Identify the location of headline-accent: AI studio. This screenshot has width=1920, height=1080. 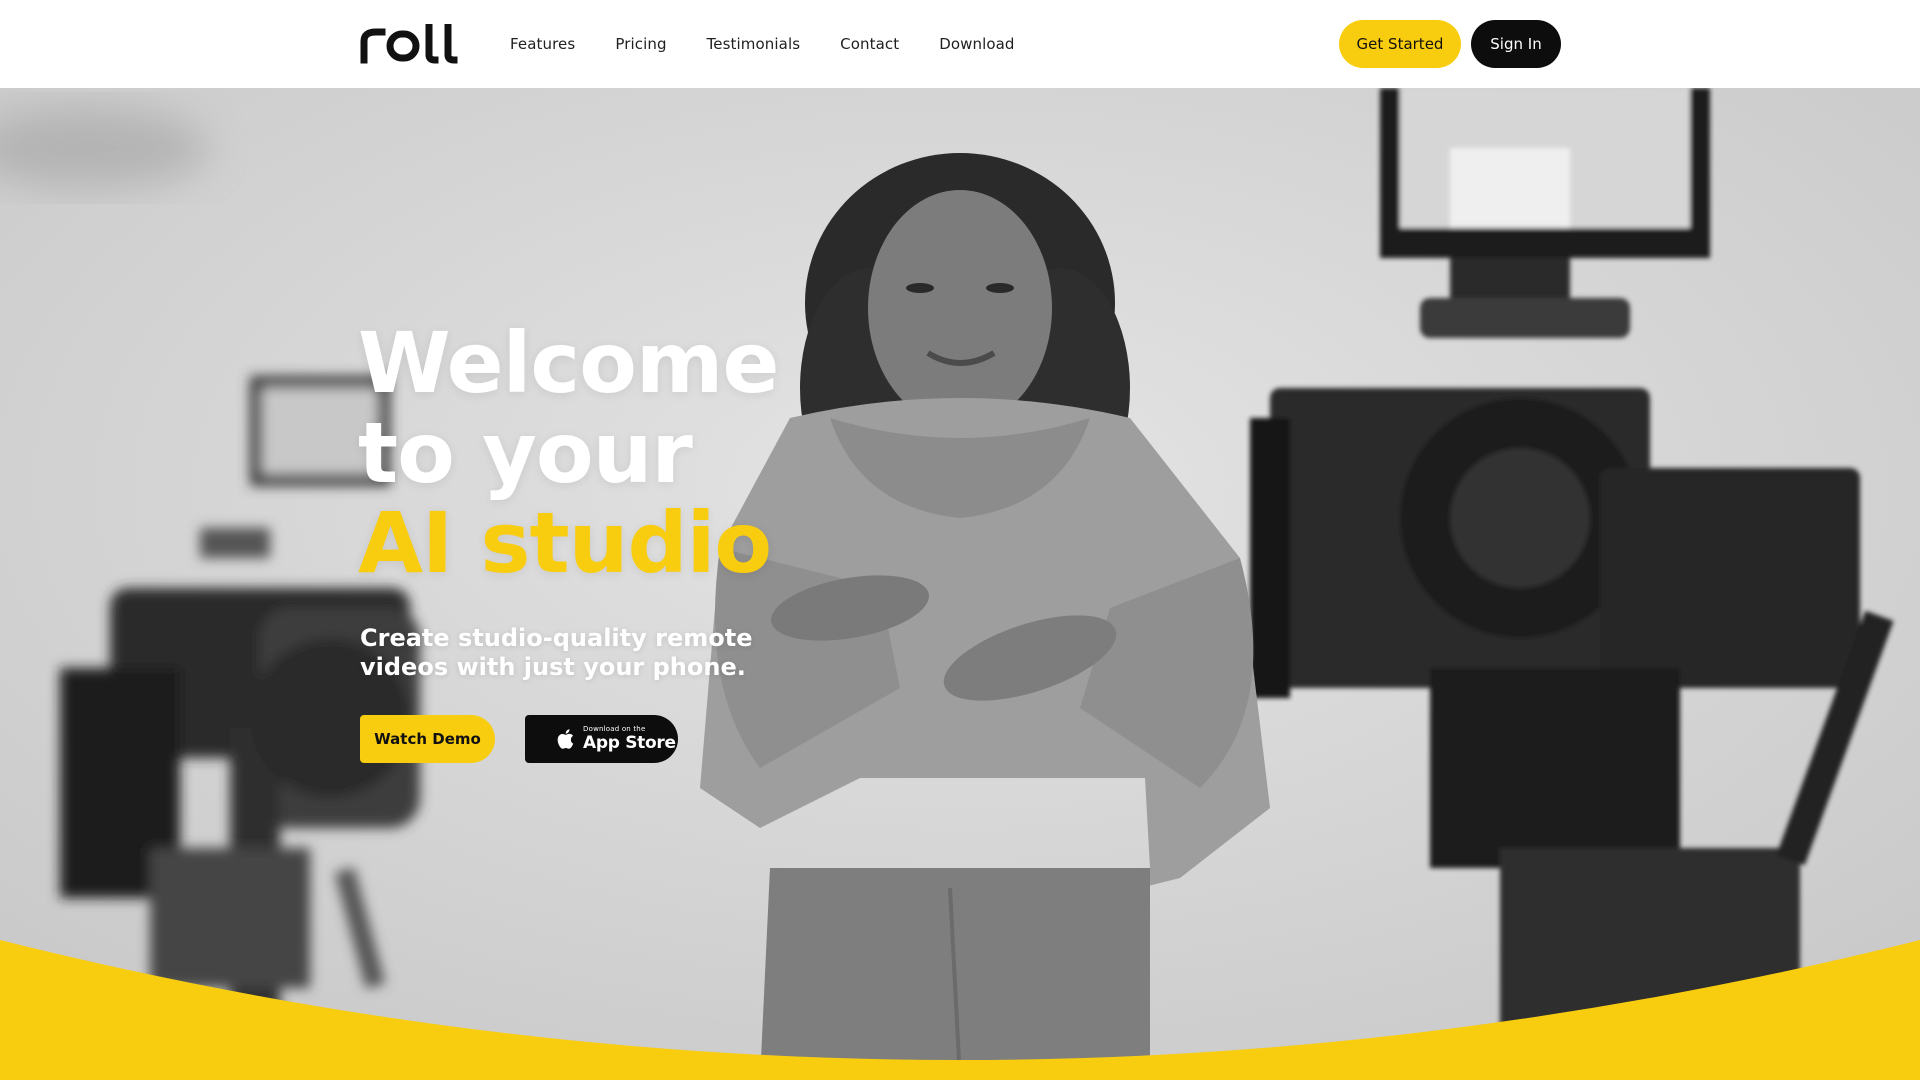
(565, 543).